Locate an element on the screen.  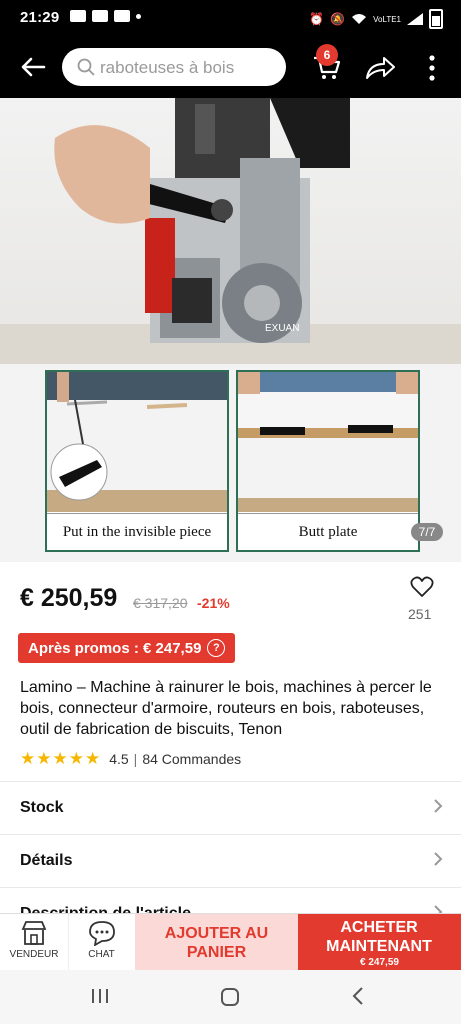
details-label: Détails is located at coordinates (46, 860).